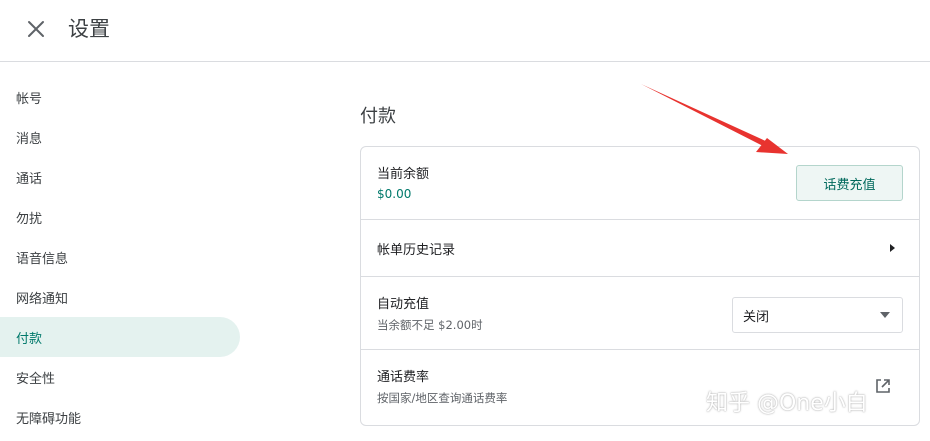 This screenshot has height=441, width=930. I want to click on chevron-right-icon, so click(892, 248).